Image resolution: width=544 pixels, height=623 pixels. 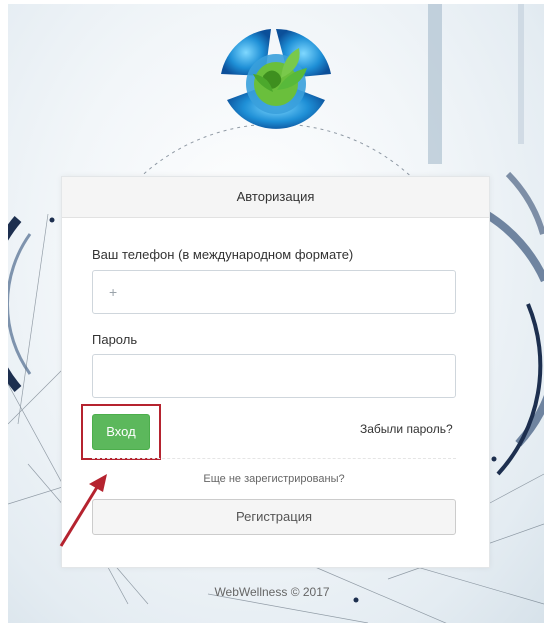 What do you see at coordinates (121, 432) in the screenshot?
I see `login-button: Вход` at bounding box center [121, 432].